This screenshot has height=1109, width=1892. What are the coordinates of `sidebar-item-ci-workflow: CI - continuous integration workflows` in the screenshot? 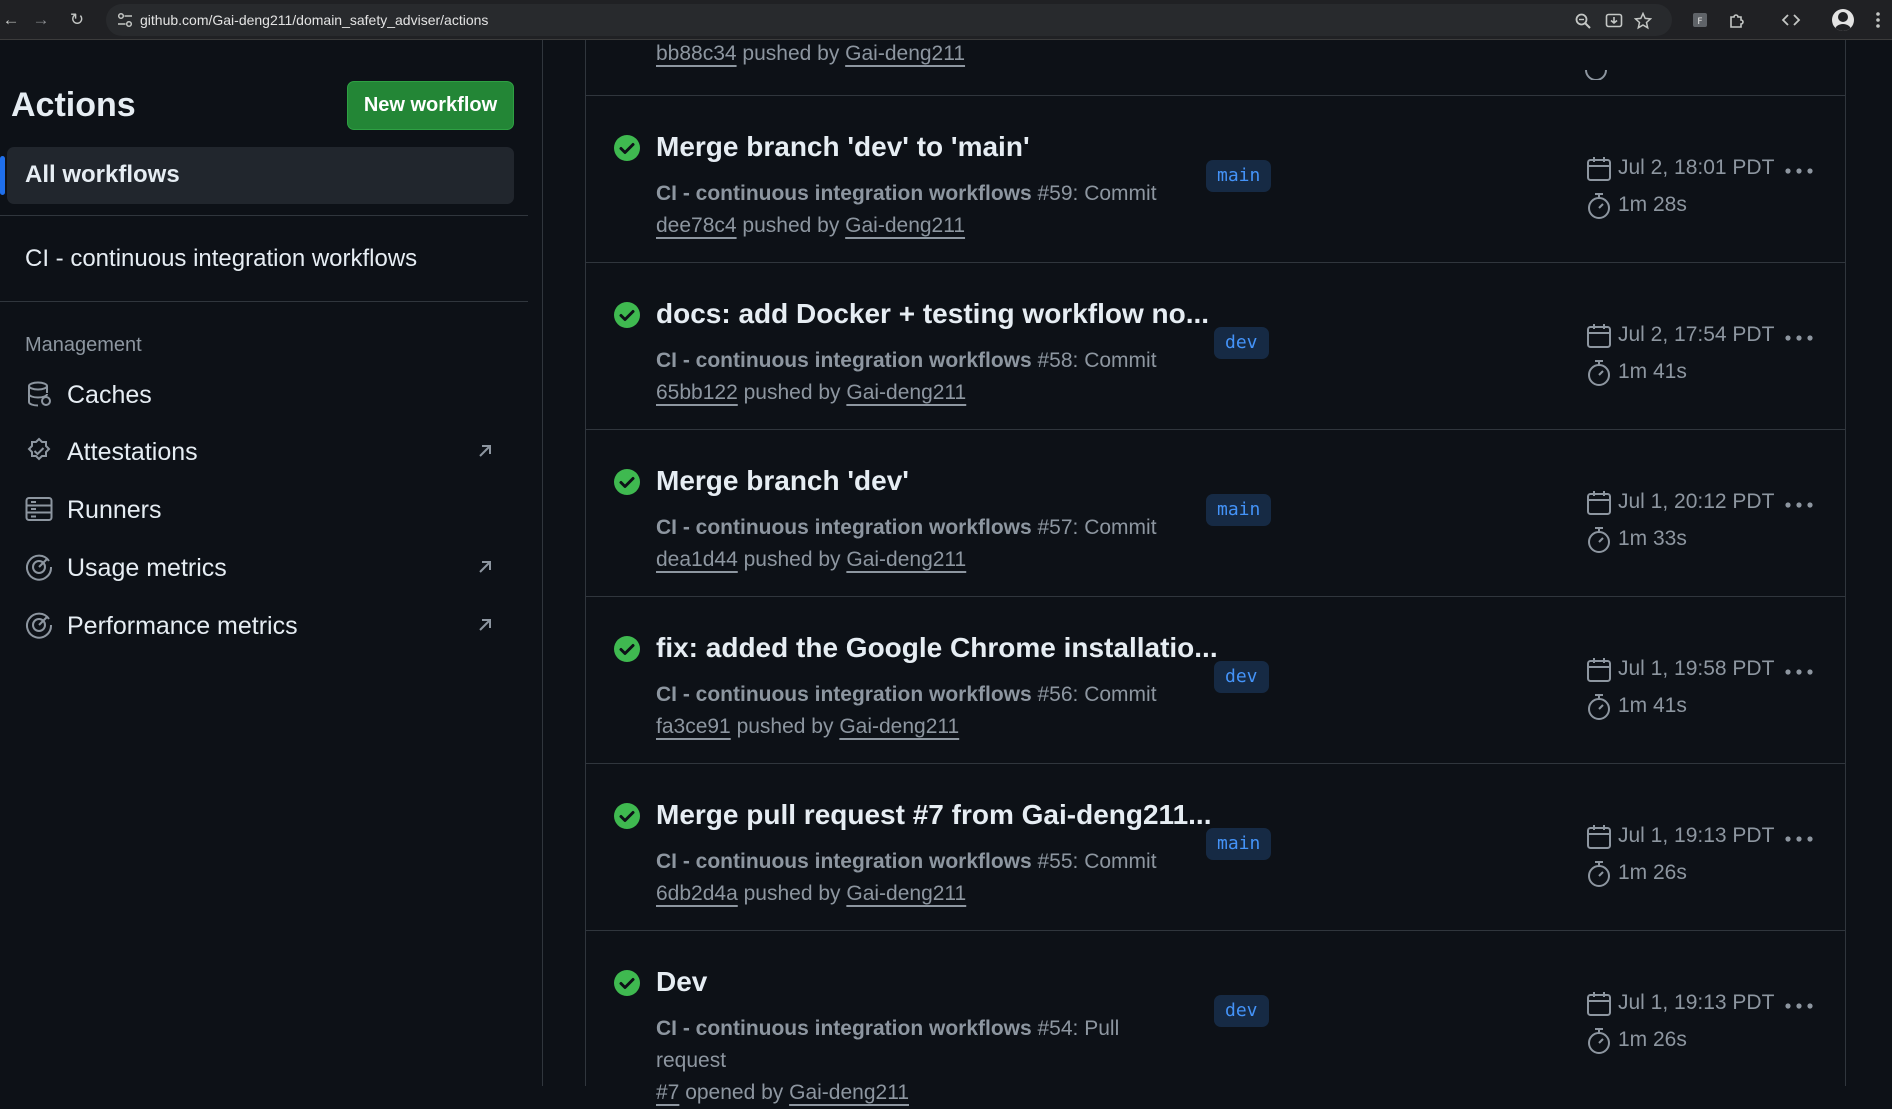 It's located at (221, 259).